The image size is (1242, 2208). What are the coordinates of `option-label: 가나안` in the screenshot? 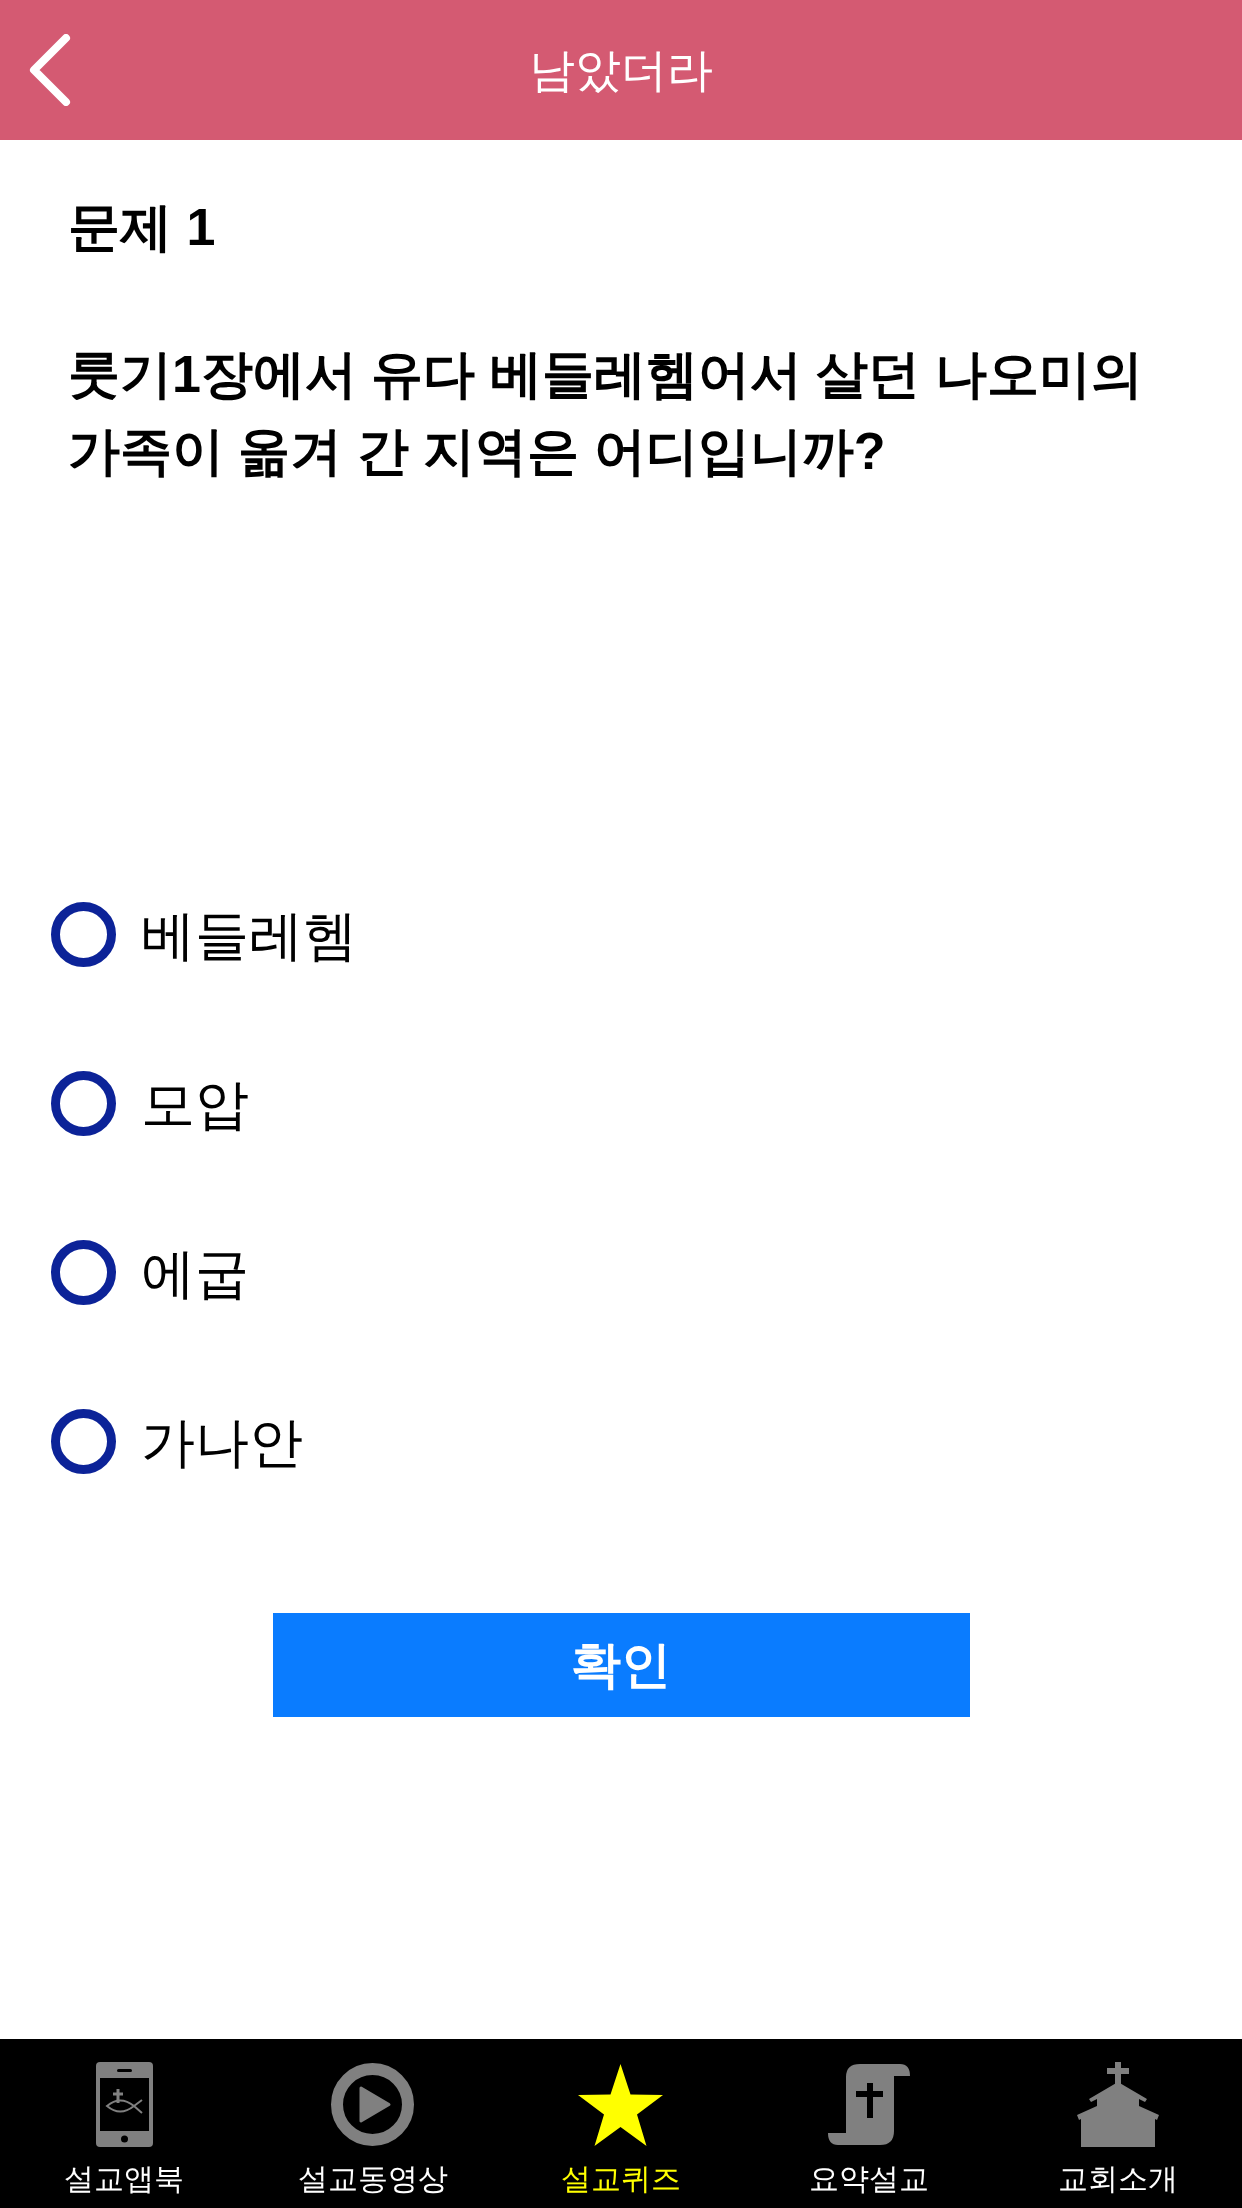 It's located at (222, 1442).